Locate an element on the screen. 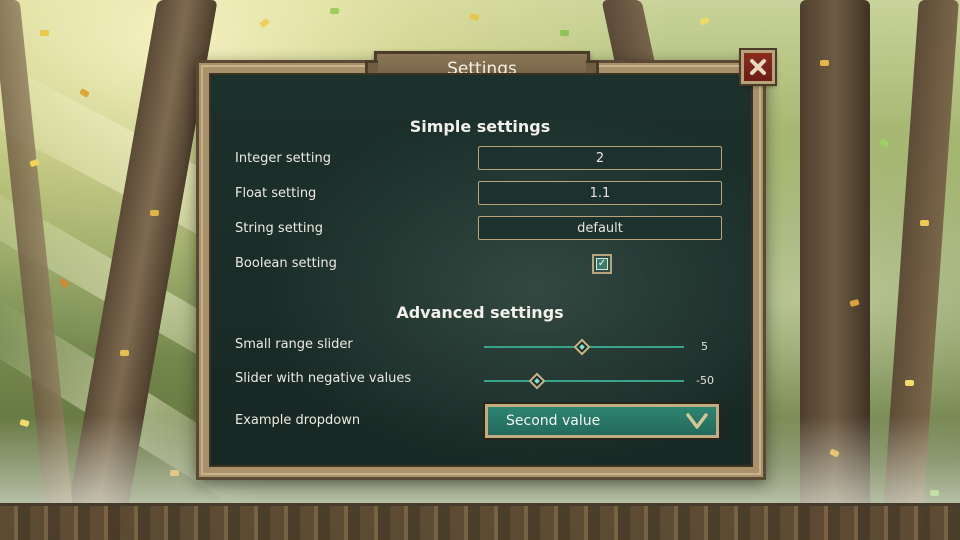 The height and width of the screenshot is (540, 960). simple-settings-heading: Simple settings is located at coordinates (480, 126).